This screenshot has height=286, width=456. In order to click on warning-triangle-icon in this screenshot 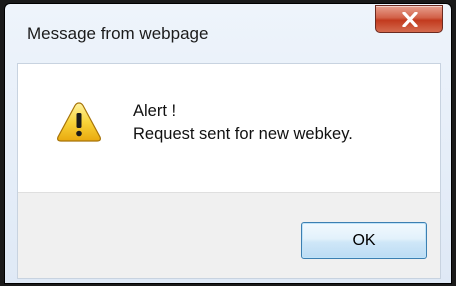, I will do `click(79, 122)`.